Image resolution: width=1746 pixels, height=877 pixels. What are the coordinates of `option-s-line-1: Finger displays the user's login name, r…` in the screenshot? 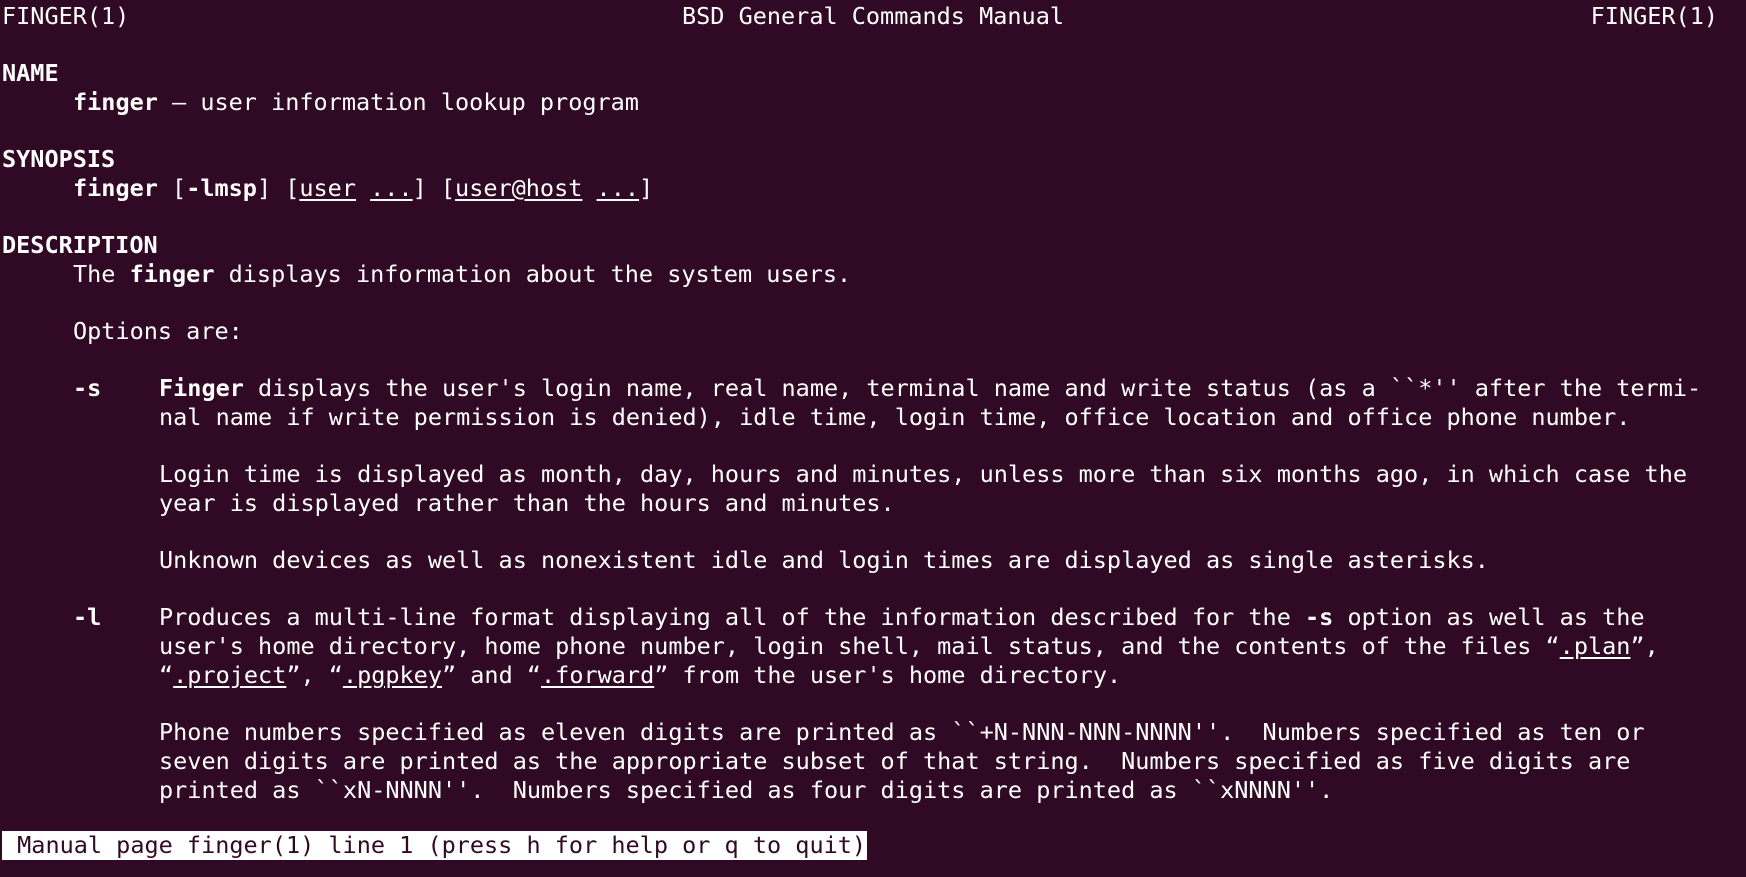 It's located at (930, 388).